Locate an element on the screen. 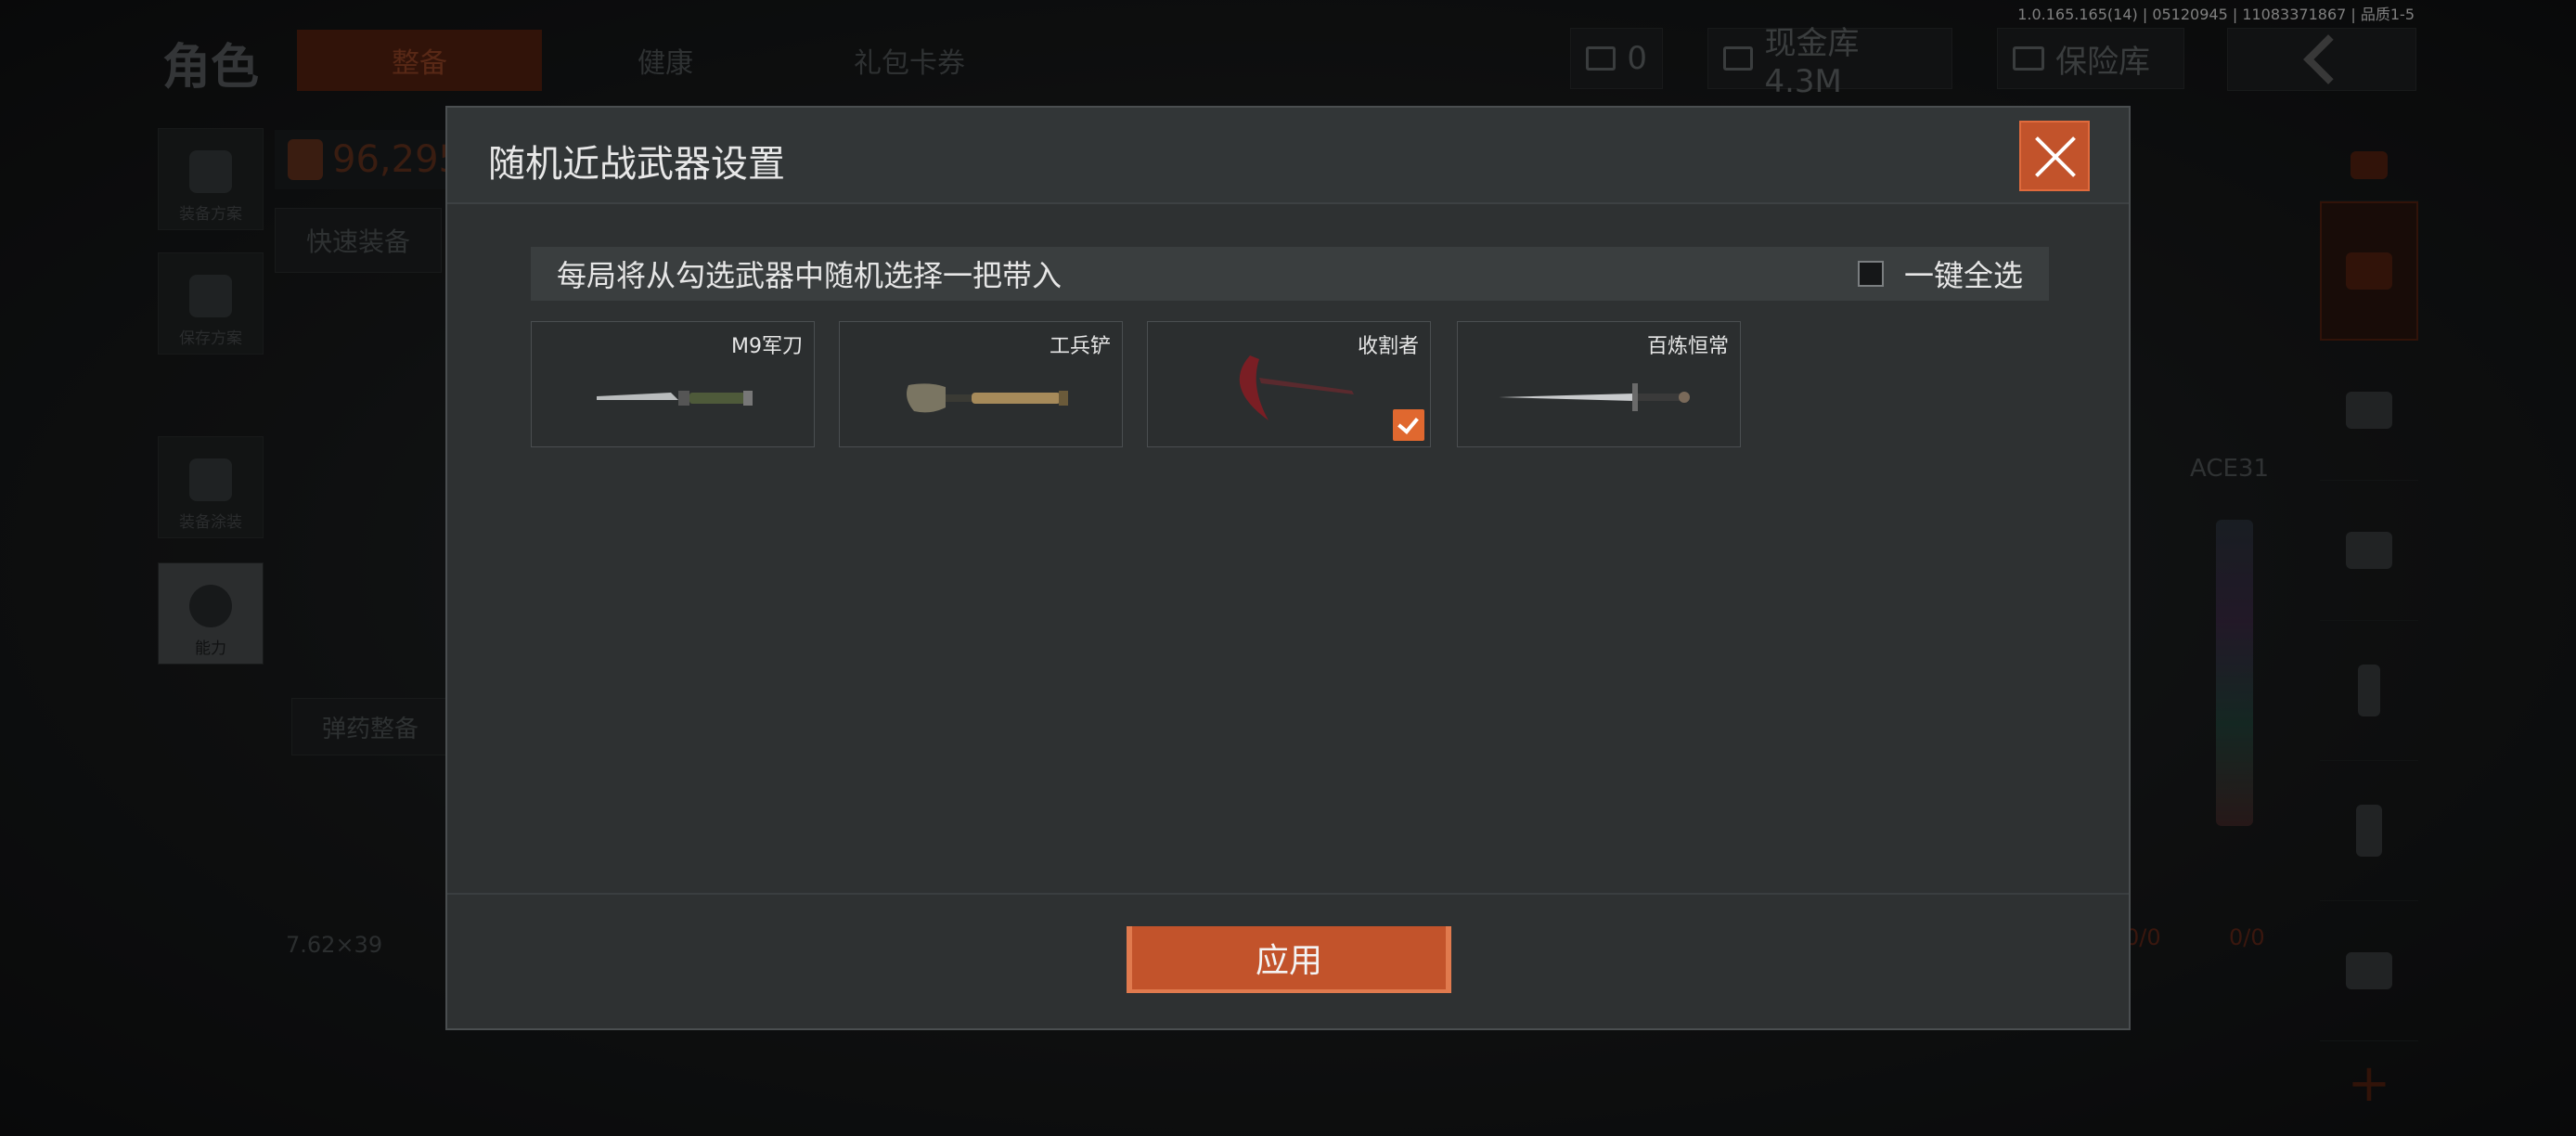  checked-icon is located at coordinates (1409, 425).